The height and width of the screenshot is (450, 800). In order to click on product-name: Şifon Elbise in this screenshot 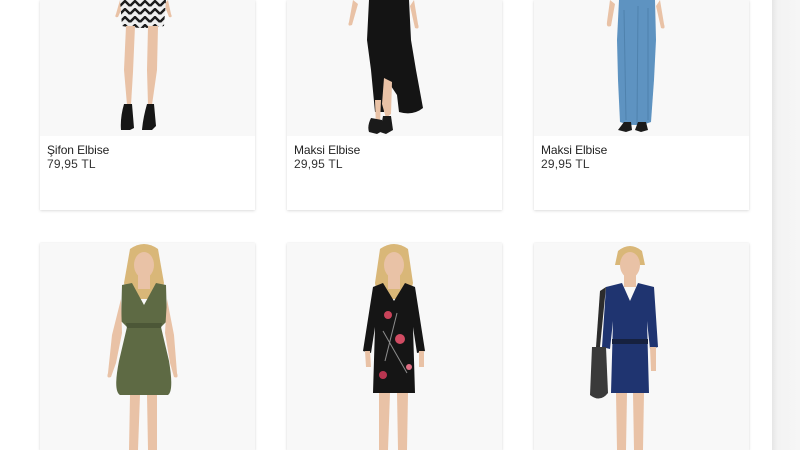, I will do `click(147, 150)`.